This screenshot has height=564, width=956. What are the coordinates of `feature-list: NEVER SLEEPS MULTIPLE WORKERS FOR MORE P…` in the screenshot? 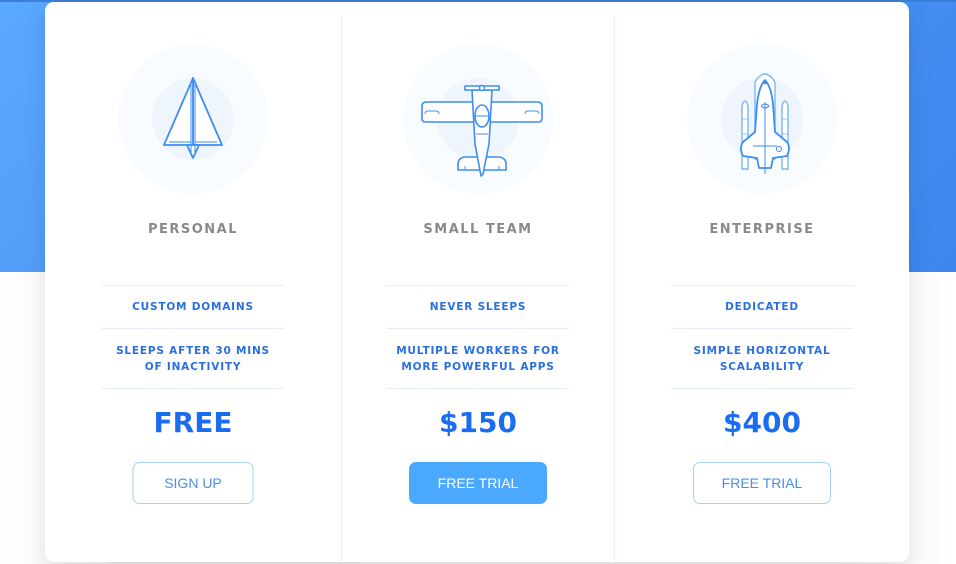 It's located at (478, 337).